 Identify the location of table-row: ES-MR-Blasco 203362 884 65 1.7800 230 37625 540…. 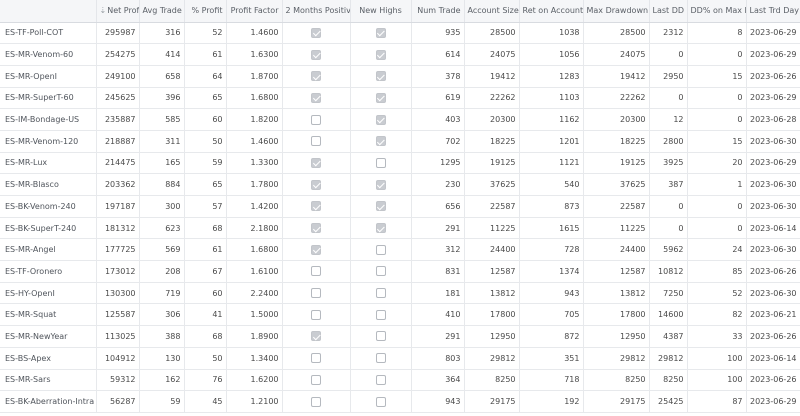
(400, 184).